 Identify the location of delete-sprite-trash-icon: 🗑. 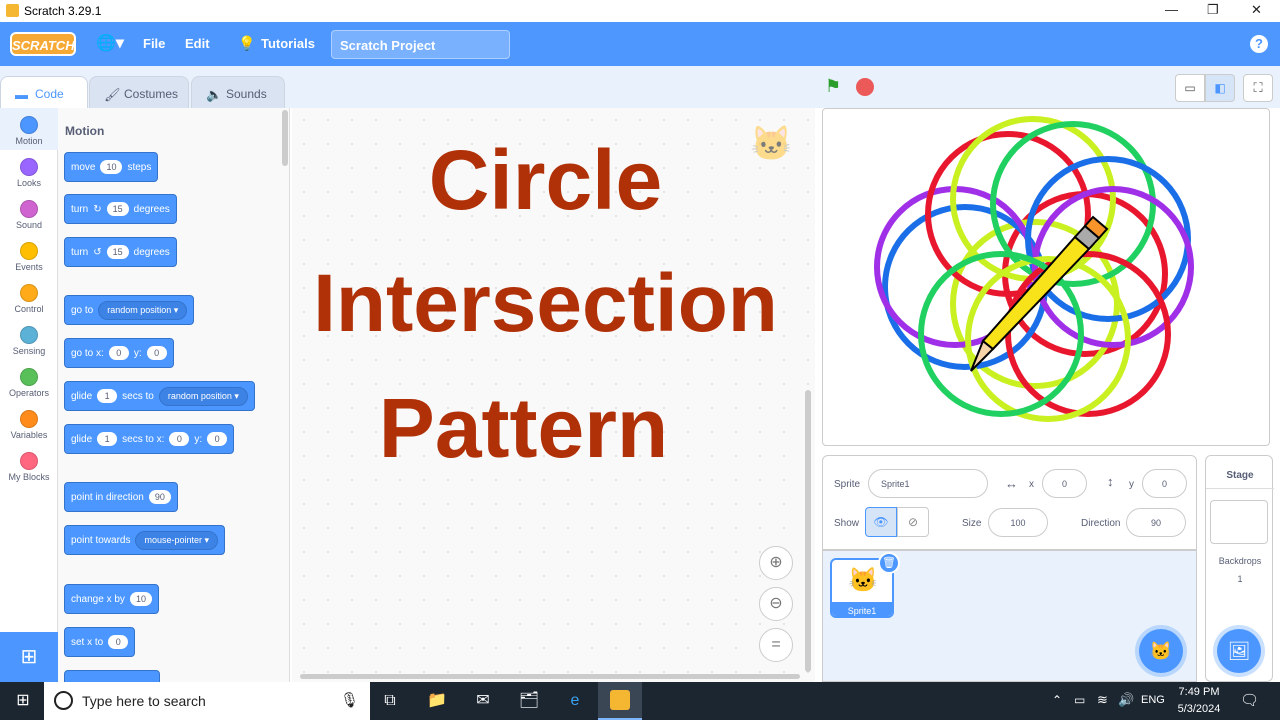
(889, 563).